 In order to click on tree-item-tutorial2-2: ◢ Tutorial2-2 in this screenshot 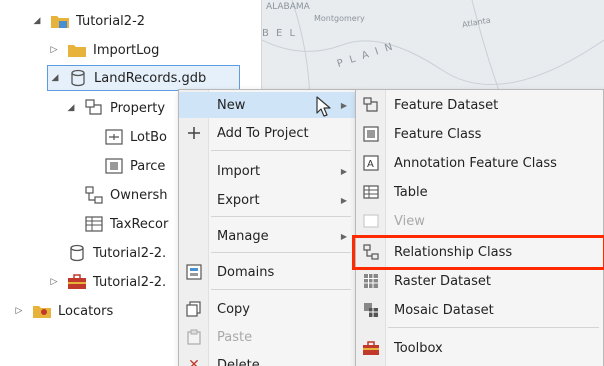, I will do `click(88, 21)`.